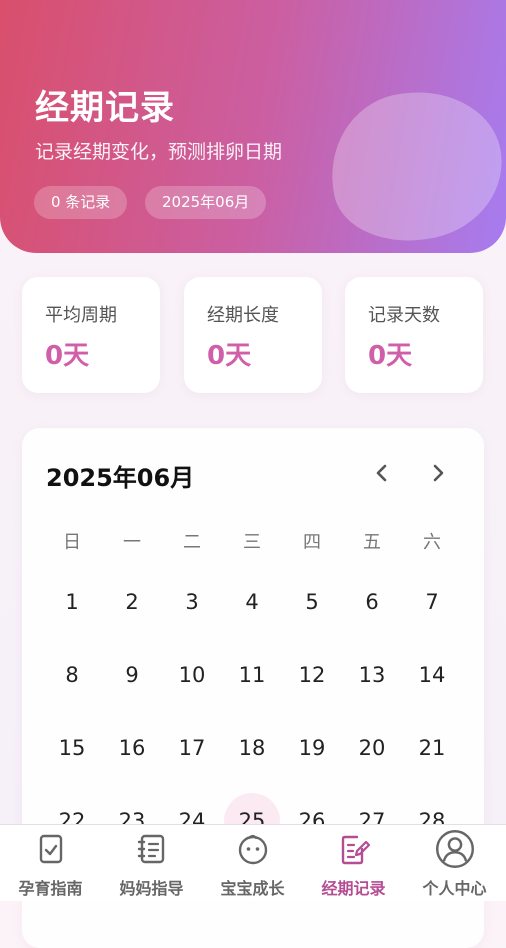 This screenshot has height=948, width=506. I want to click on edit-note-icon, so click(356, 850).